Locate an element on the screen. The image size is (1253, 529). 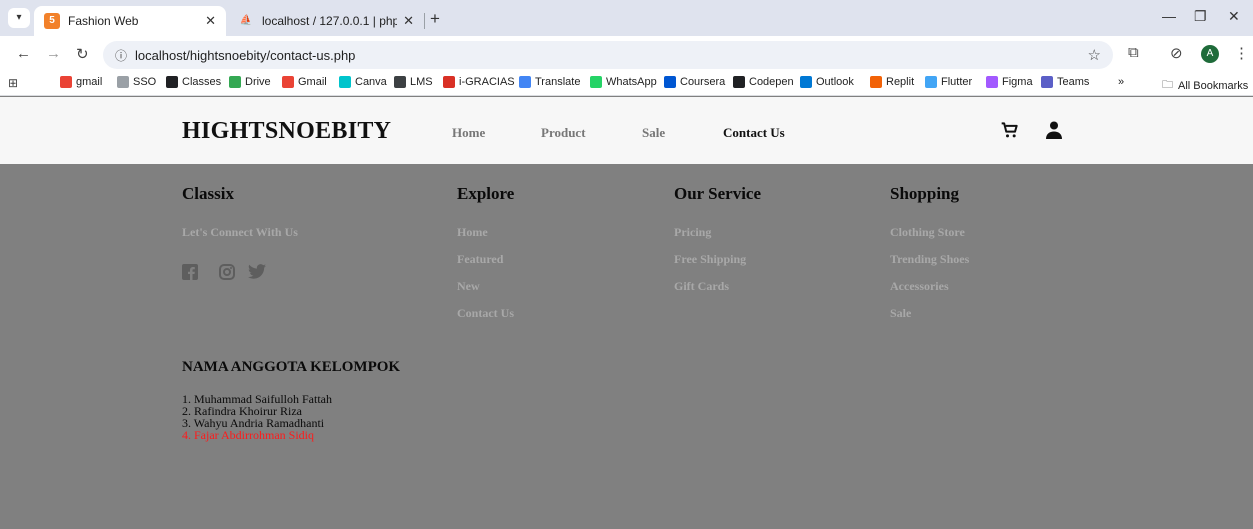
bookmark-i-gracias: i-GRACIAS is located at coordinates (479, 82).